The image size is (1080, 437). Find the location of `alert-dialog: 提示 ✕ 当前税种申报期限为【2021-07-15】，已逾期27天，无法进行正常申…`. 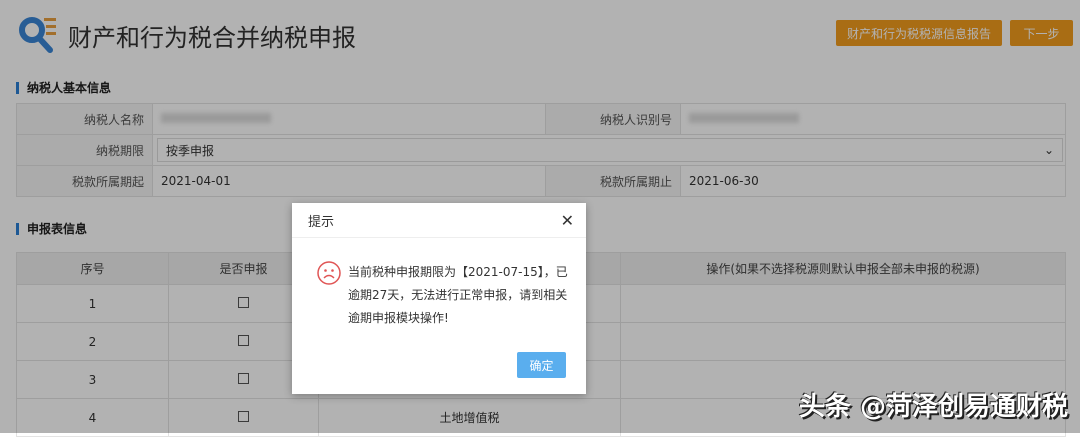

alert-dialog: 提示 ✕ 当前税种申报期限为【2021-07-15】，已逾期27天，无法进行正常申… is located at coordinates (439, 298).